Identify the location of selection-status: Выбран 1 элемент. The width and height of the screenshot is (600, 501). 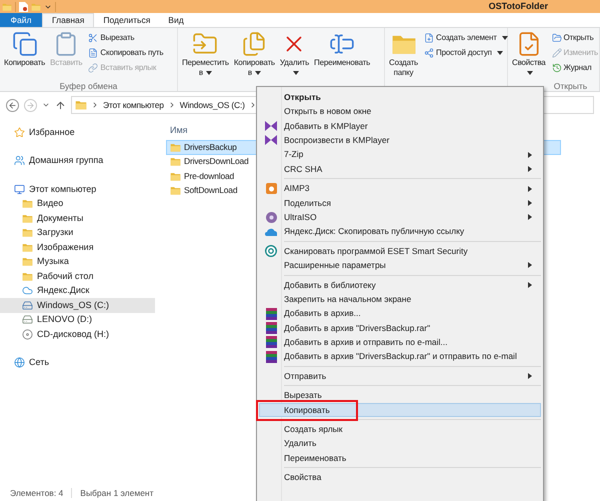
(117, 493).